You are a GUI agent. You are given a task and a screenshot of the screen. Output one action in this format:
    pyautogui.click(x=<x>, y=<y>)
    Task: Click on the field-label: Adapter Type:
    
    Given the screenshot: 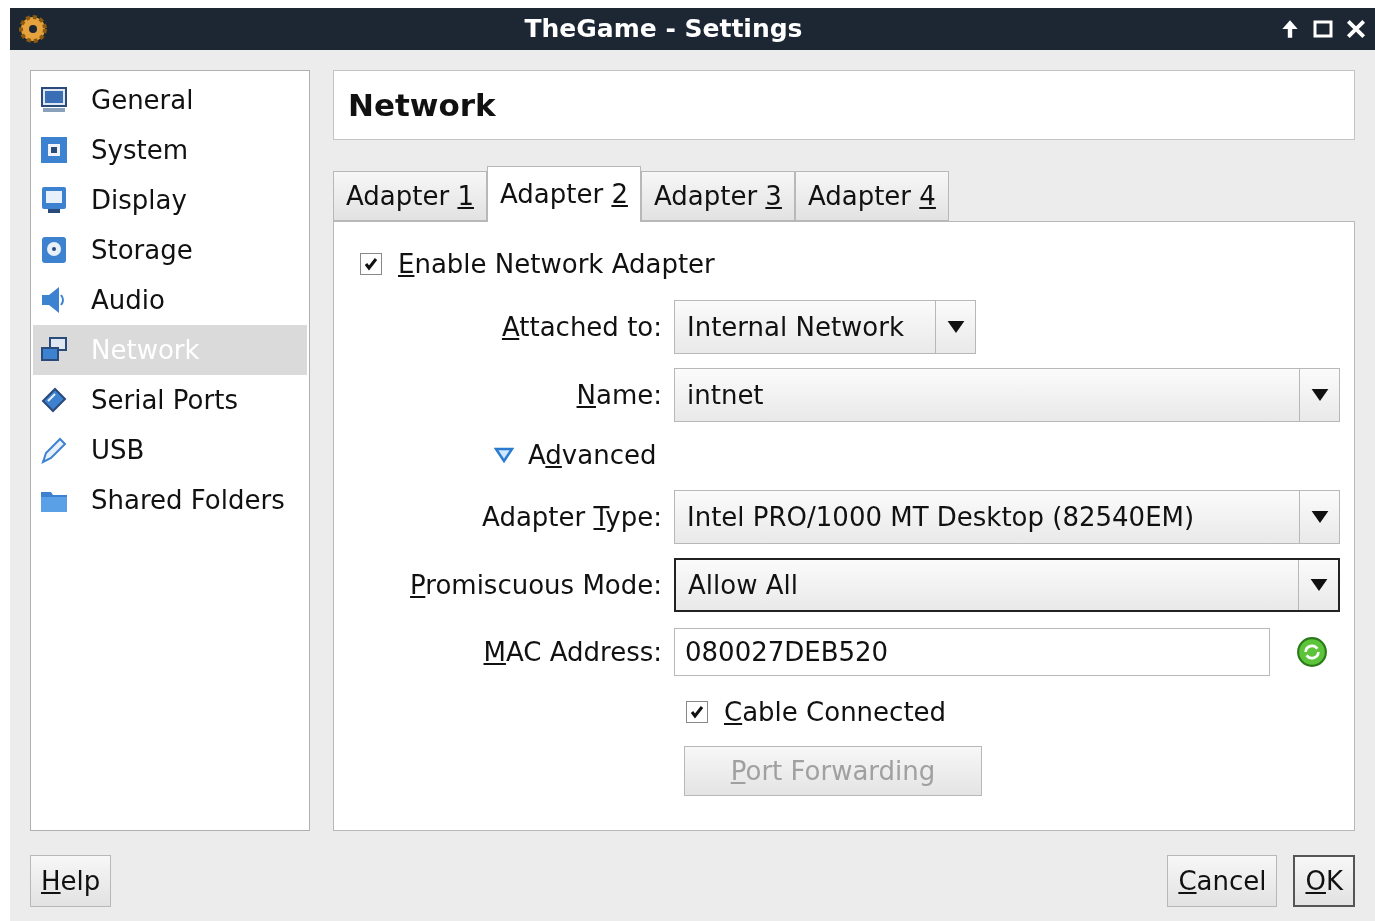 What is the action you would take?
    pyautogui.click(x=572, y=517)
    